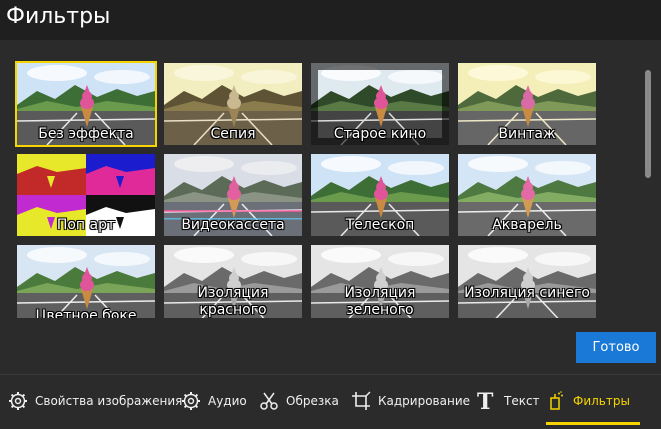 This screenshot has height=429, width=661. What do you see at coordinates (233, 301) in the screenshot?
I see `filter-label: Изоляция красного` at bounding box center [233, 301].